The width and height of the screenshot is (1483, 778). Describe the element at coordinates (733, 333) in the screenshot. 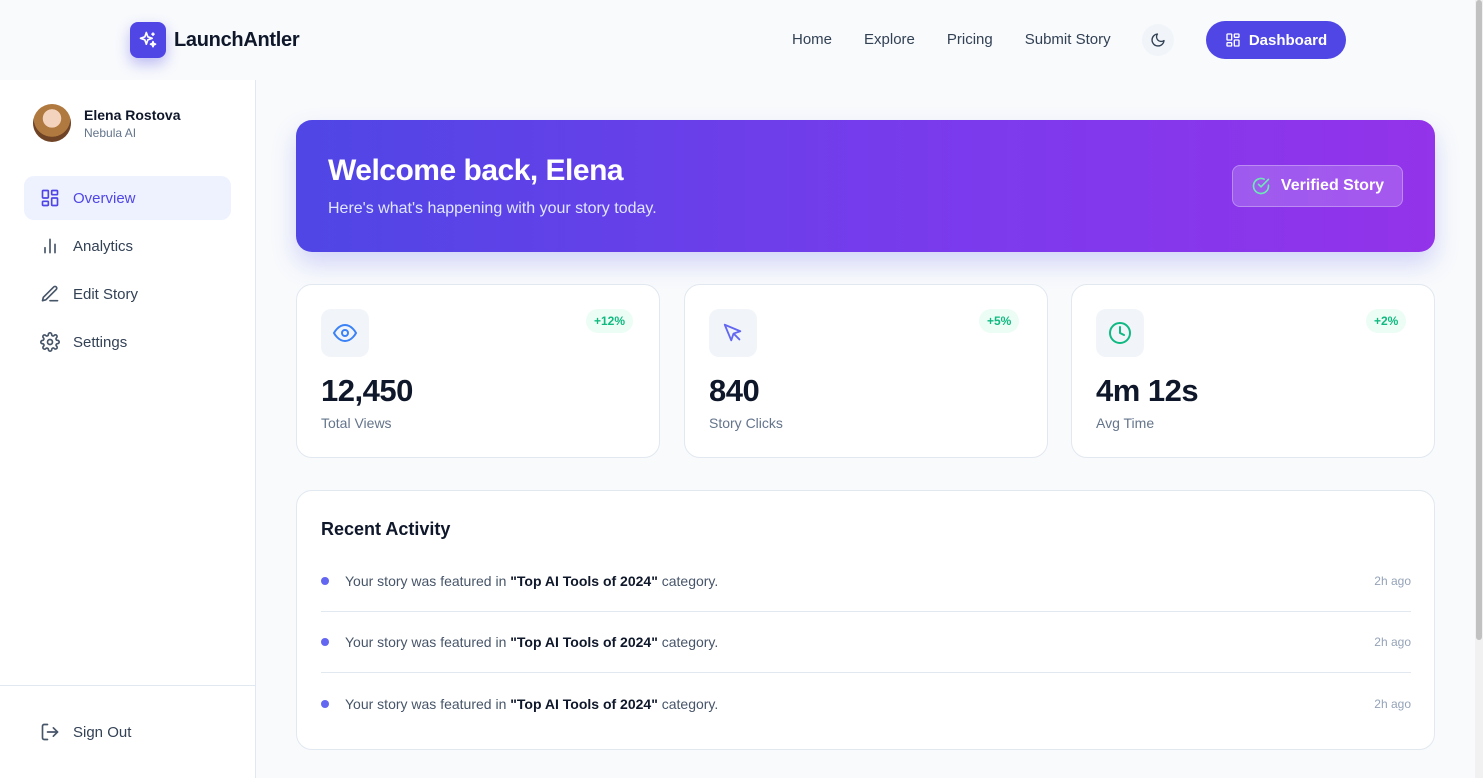

I see `cursor-icon` at that location.